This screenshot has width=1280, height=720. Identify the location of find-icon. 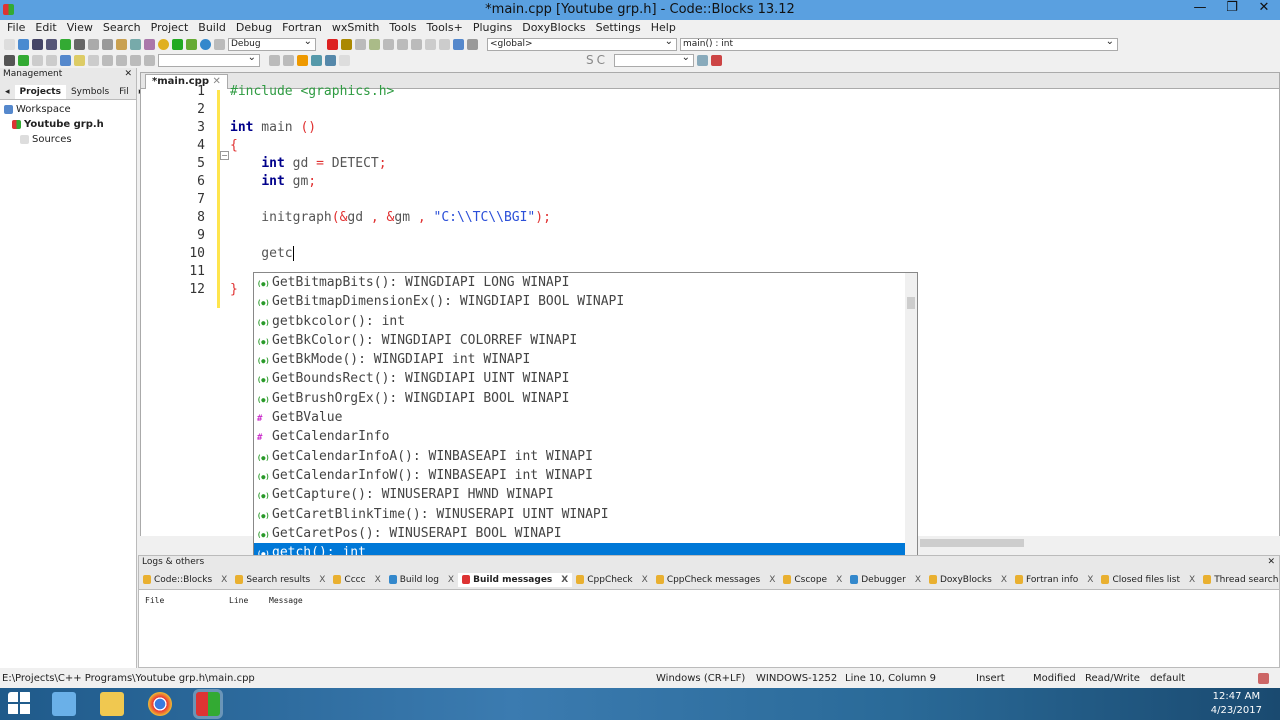
(135, 44).